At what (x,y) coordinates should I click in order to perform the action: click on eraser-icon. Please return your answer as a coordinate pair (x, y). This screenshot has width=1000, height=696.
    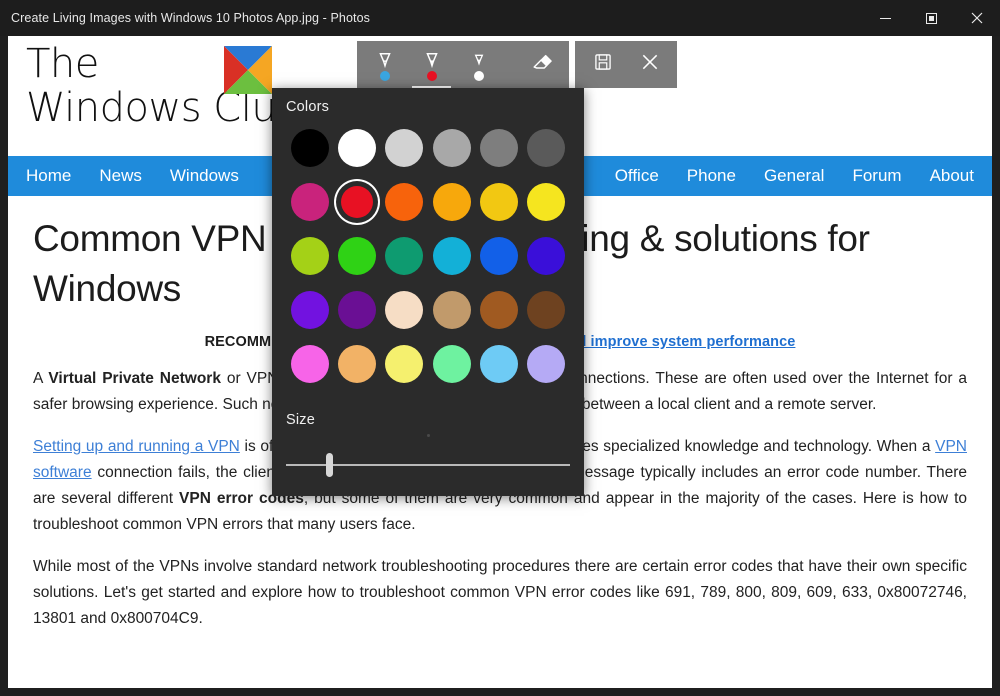
    Looking at the image, I should click on (542, 64).